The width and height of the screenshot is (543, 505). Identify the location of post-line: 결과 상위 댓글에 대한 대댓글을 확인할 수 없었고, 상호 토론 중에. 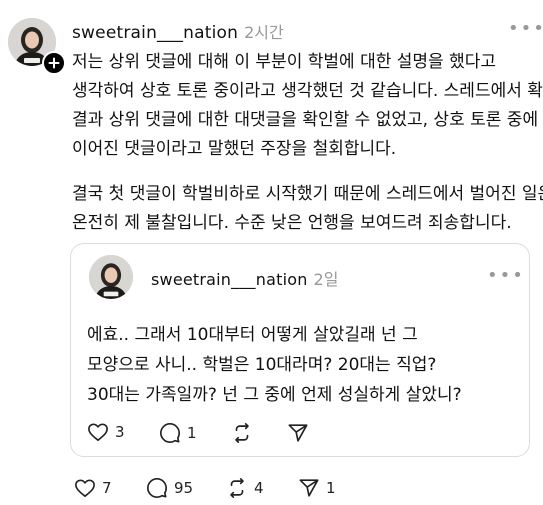
(305, 120).